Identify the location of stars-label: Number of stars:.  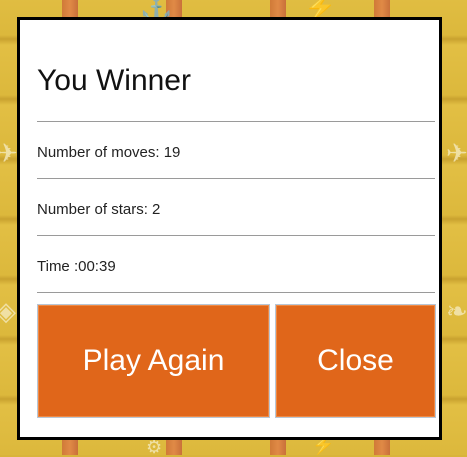
(92, 209).